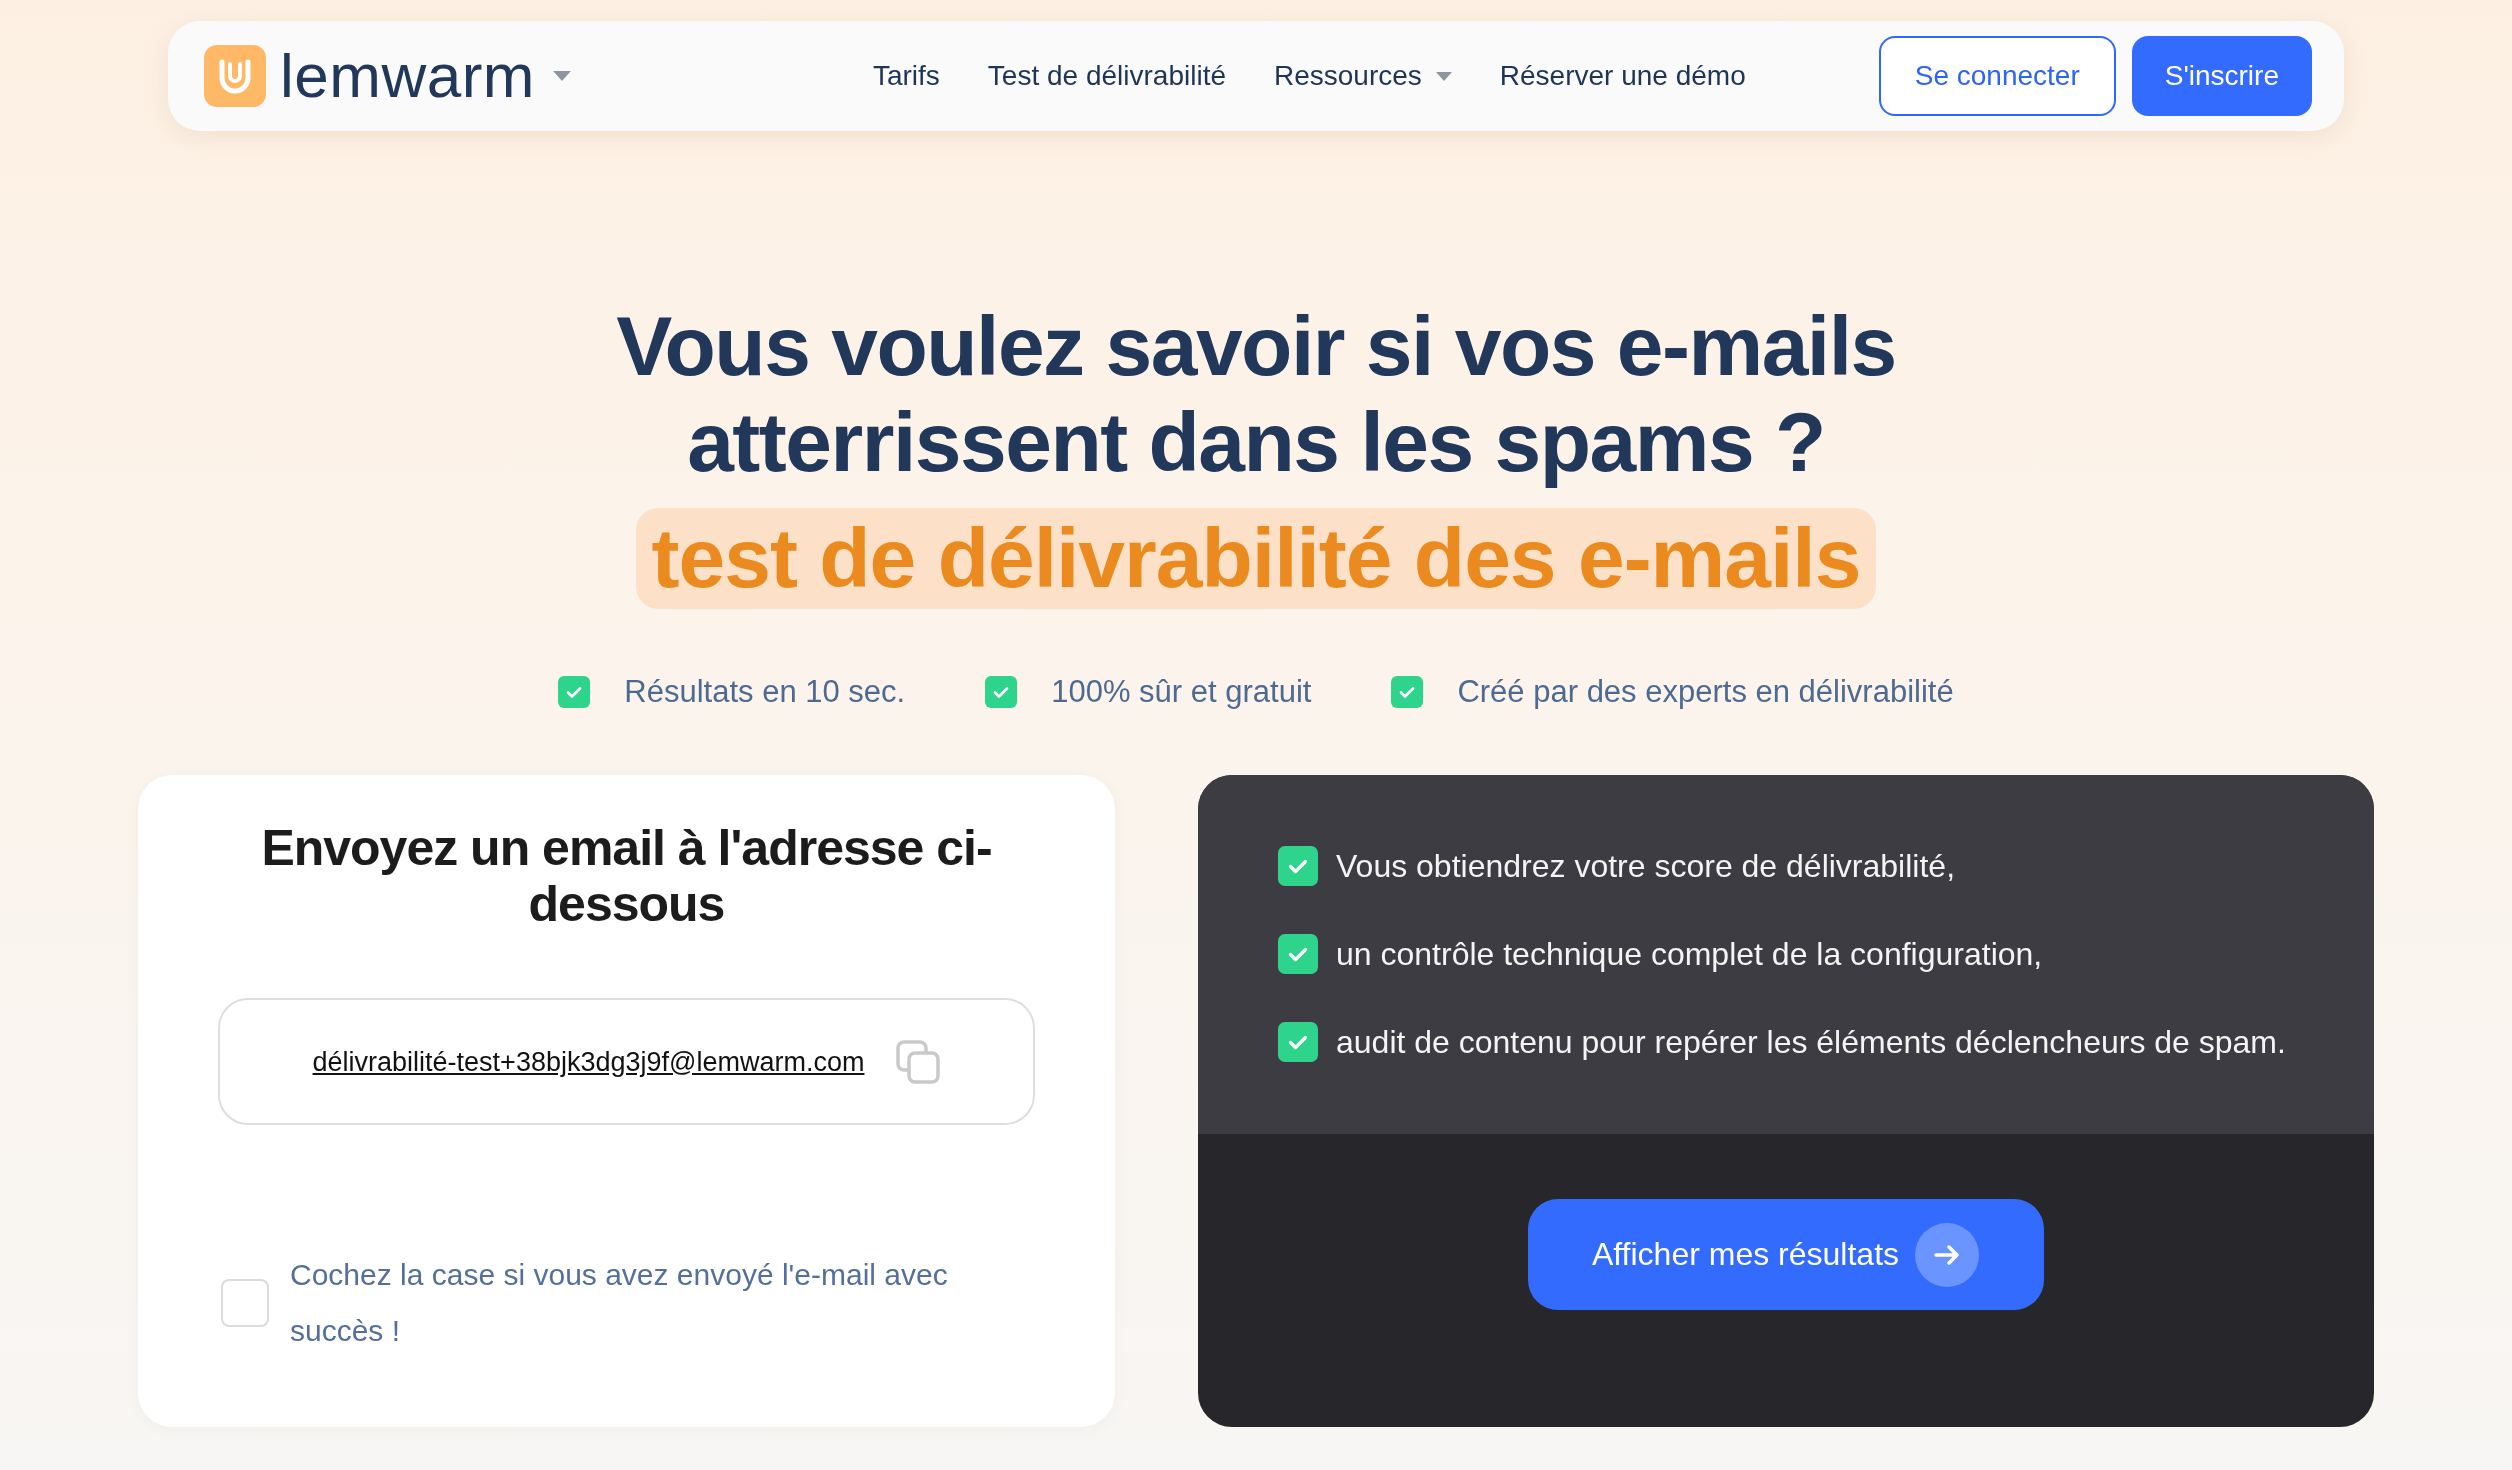 This screenshot has width=2512, height=1470. I want to click on feature-text: audit de contenu pour repérer les éléments déclencheurs de spam., so click(1811, 1042).